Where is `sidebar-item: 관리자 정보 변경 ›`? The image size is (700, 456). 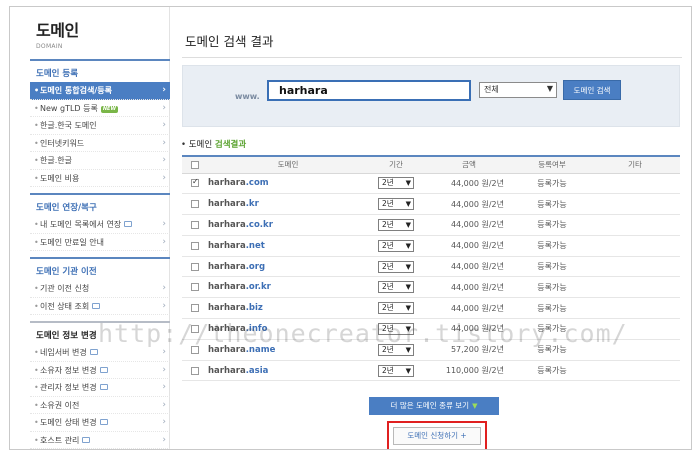 sidebar-item: 관리자 정보 변경 › is located at coordinates (100, 388).